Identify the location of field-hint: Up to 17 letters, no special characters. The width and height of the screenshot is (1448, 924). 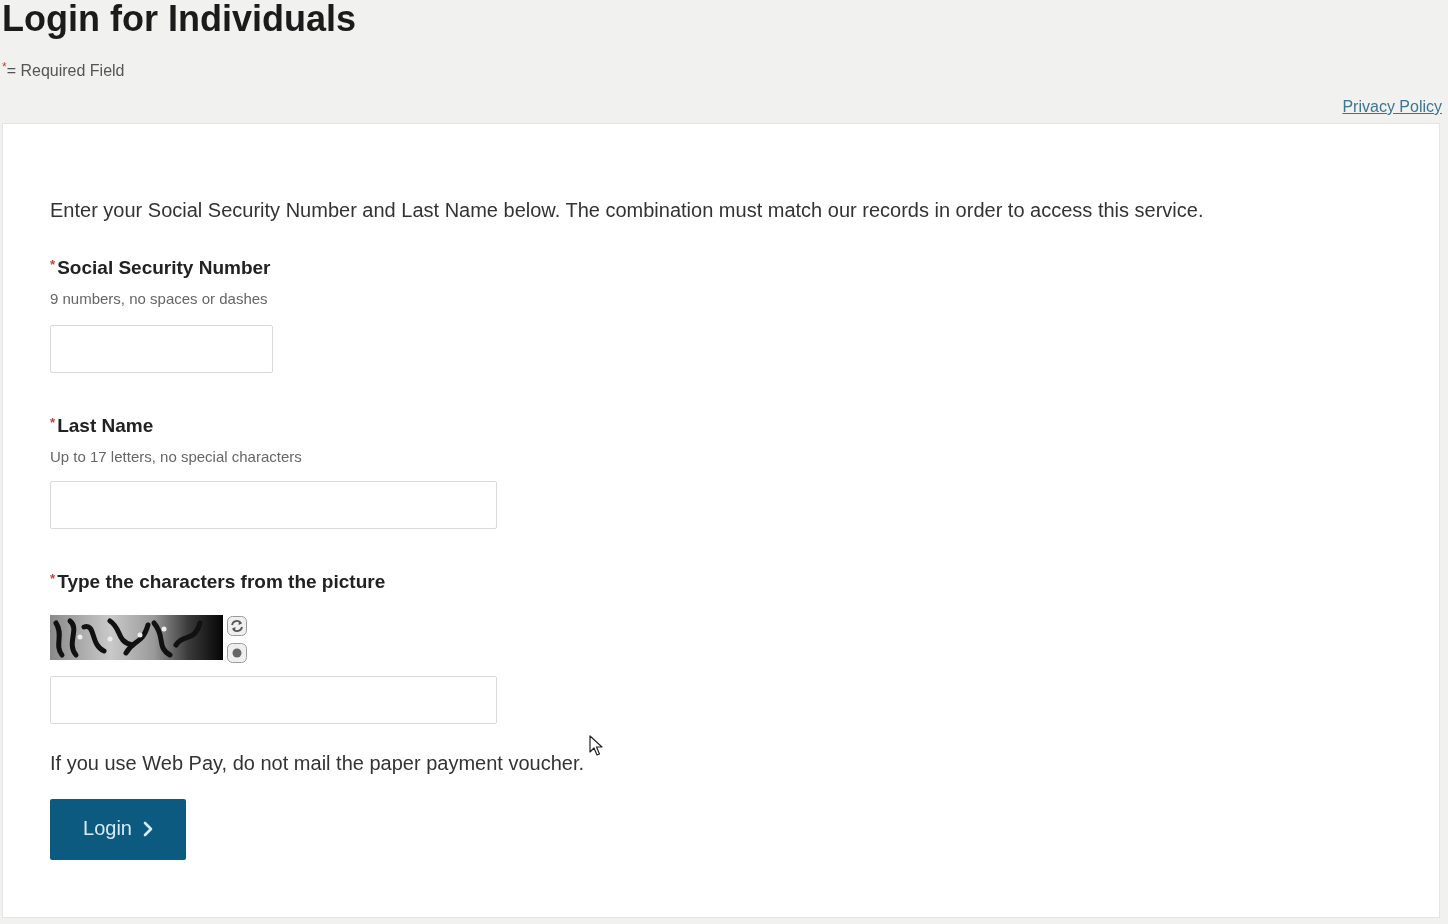
(176, 457).